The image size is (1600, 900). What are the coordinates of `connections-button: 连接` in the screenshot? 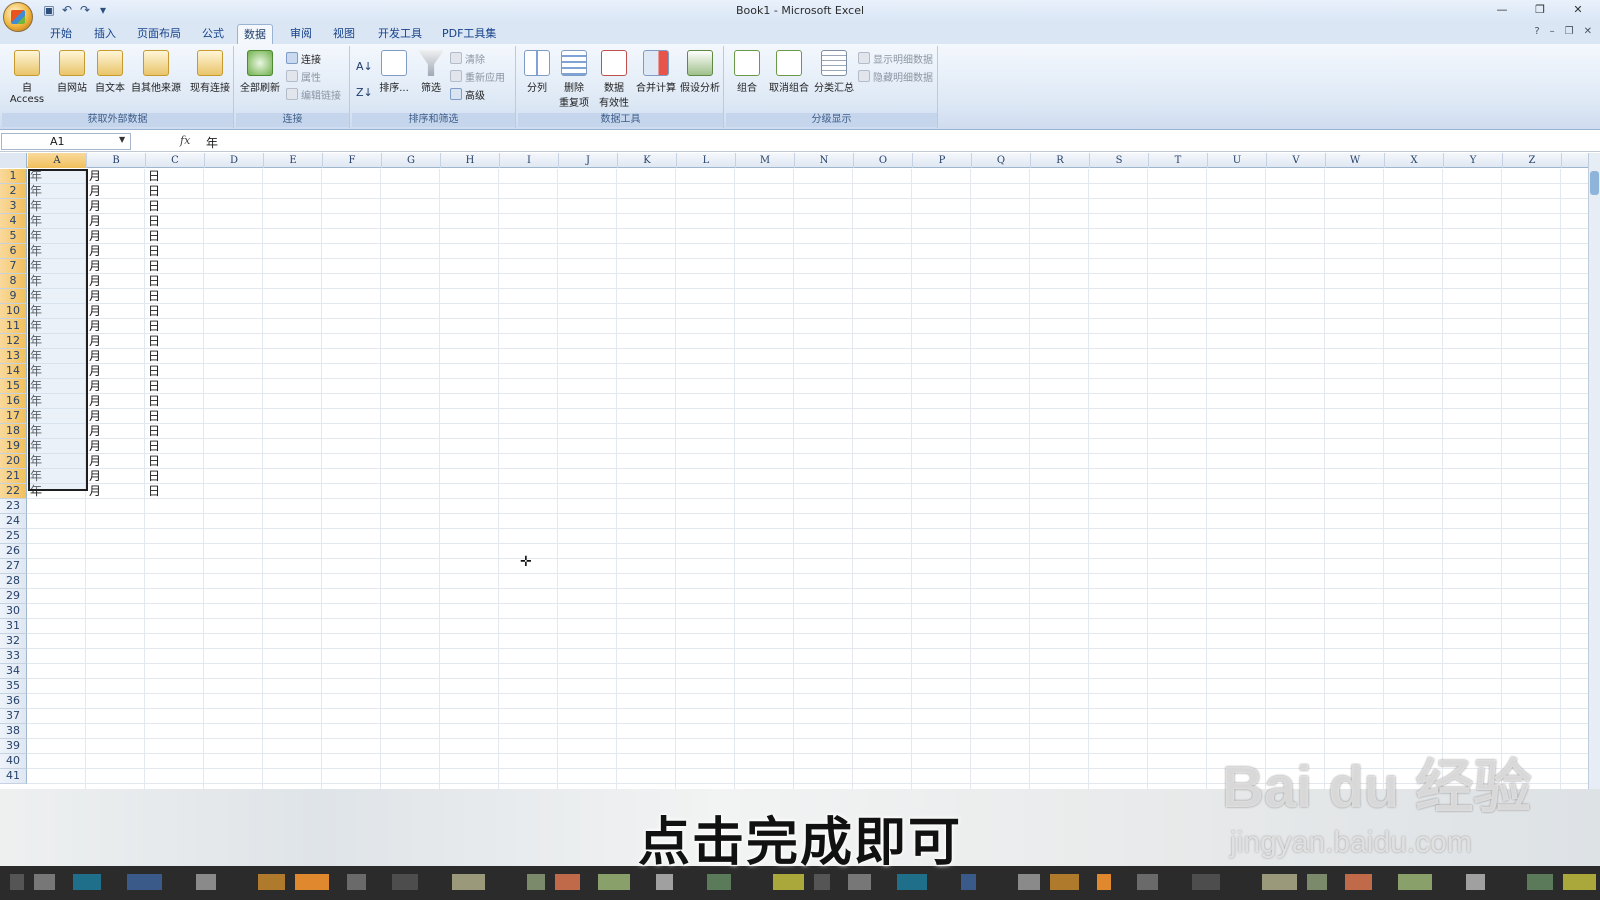 It's located at (303, 58).